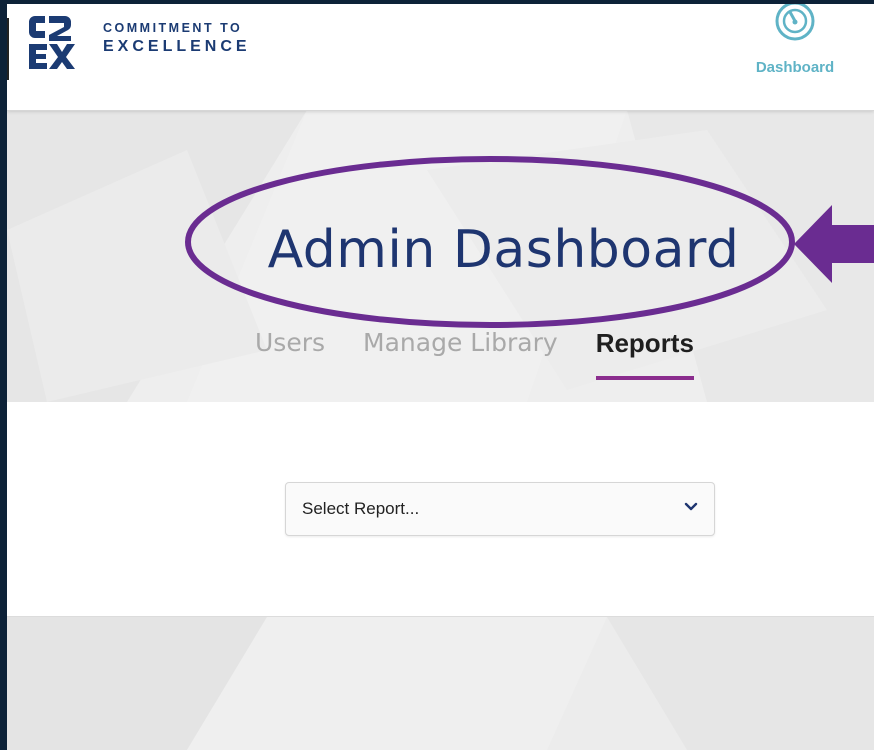 This screenshot has height=750, width=874. I want to click on tab-manage-library: Manage Library, so click(460, 354).